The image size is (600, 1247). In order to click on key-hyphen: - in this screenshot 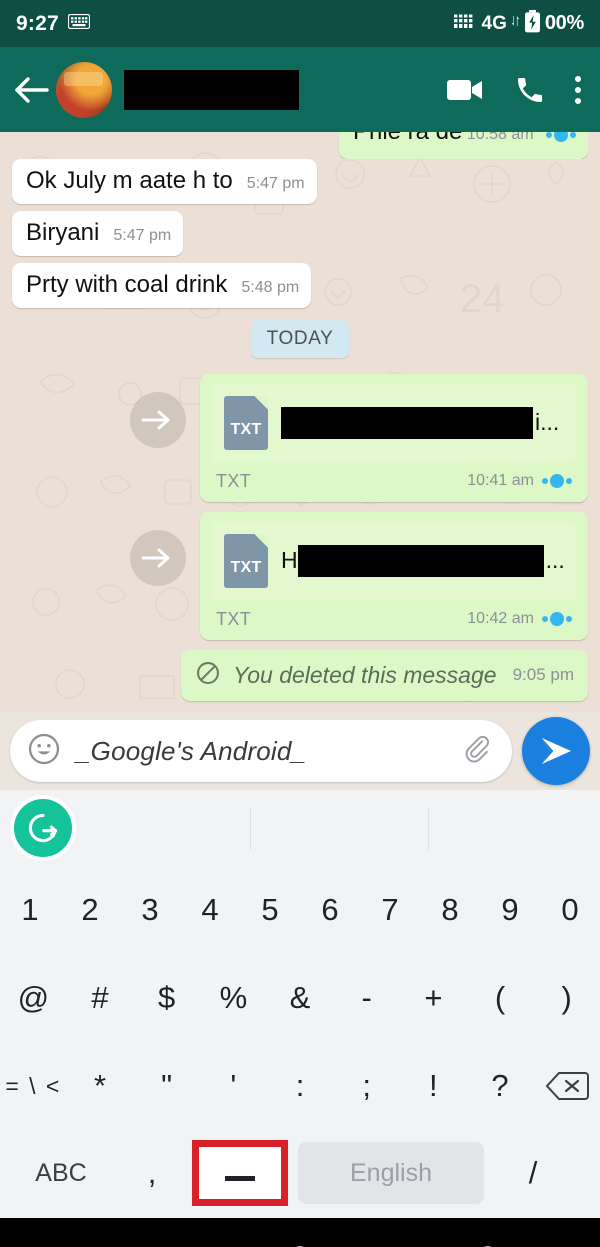, I will do `click(366, 998)`.